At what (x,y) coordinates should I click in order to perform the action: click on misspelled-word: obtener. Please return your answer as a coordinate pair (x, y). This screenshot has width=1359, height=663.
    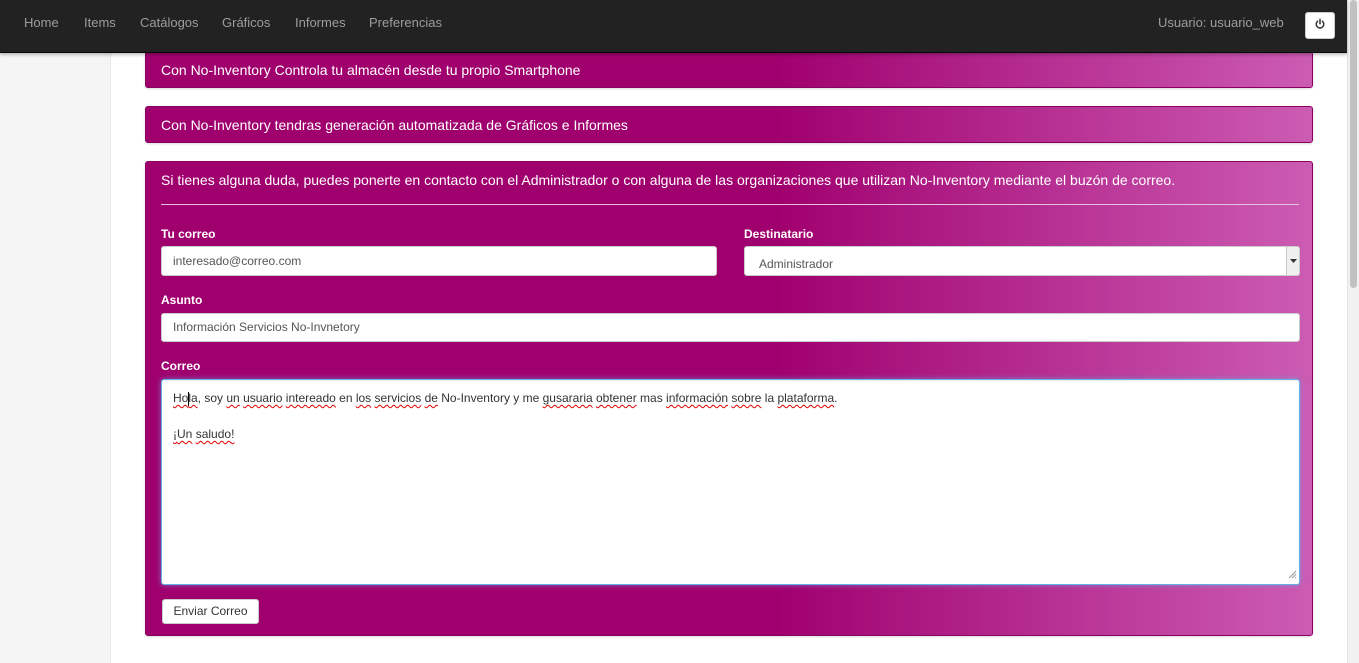
    Looking at the image, I should click on (616, 398).